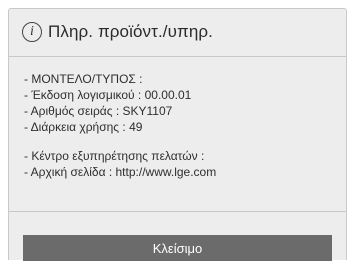  I want to click on customer-service-line: - Κέντρο εξυπηρέτησης πελατών :, so click(114, 156).